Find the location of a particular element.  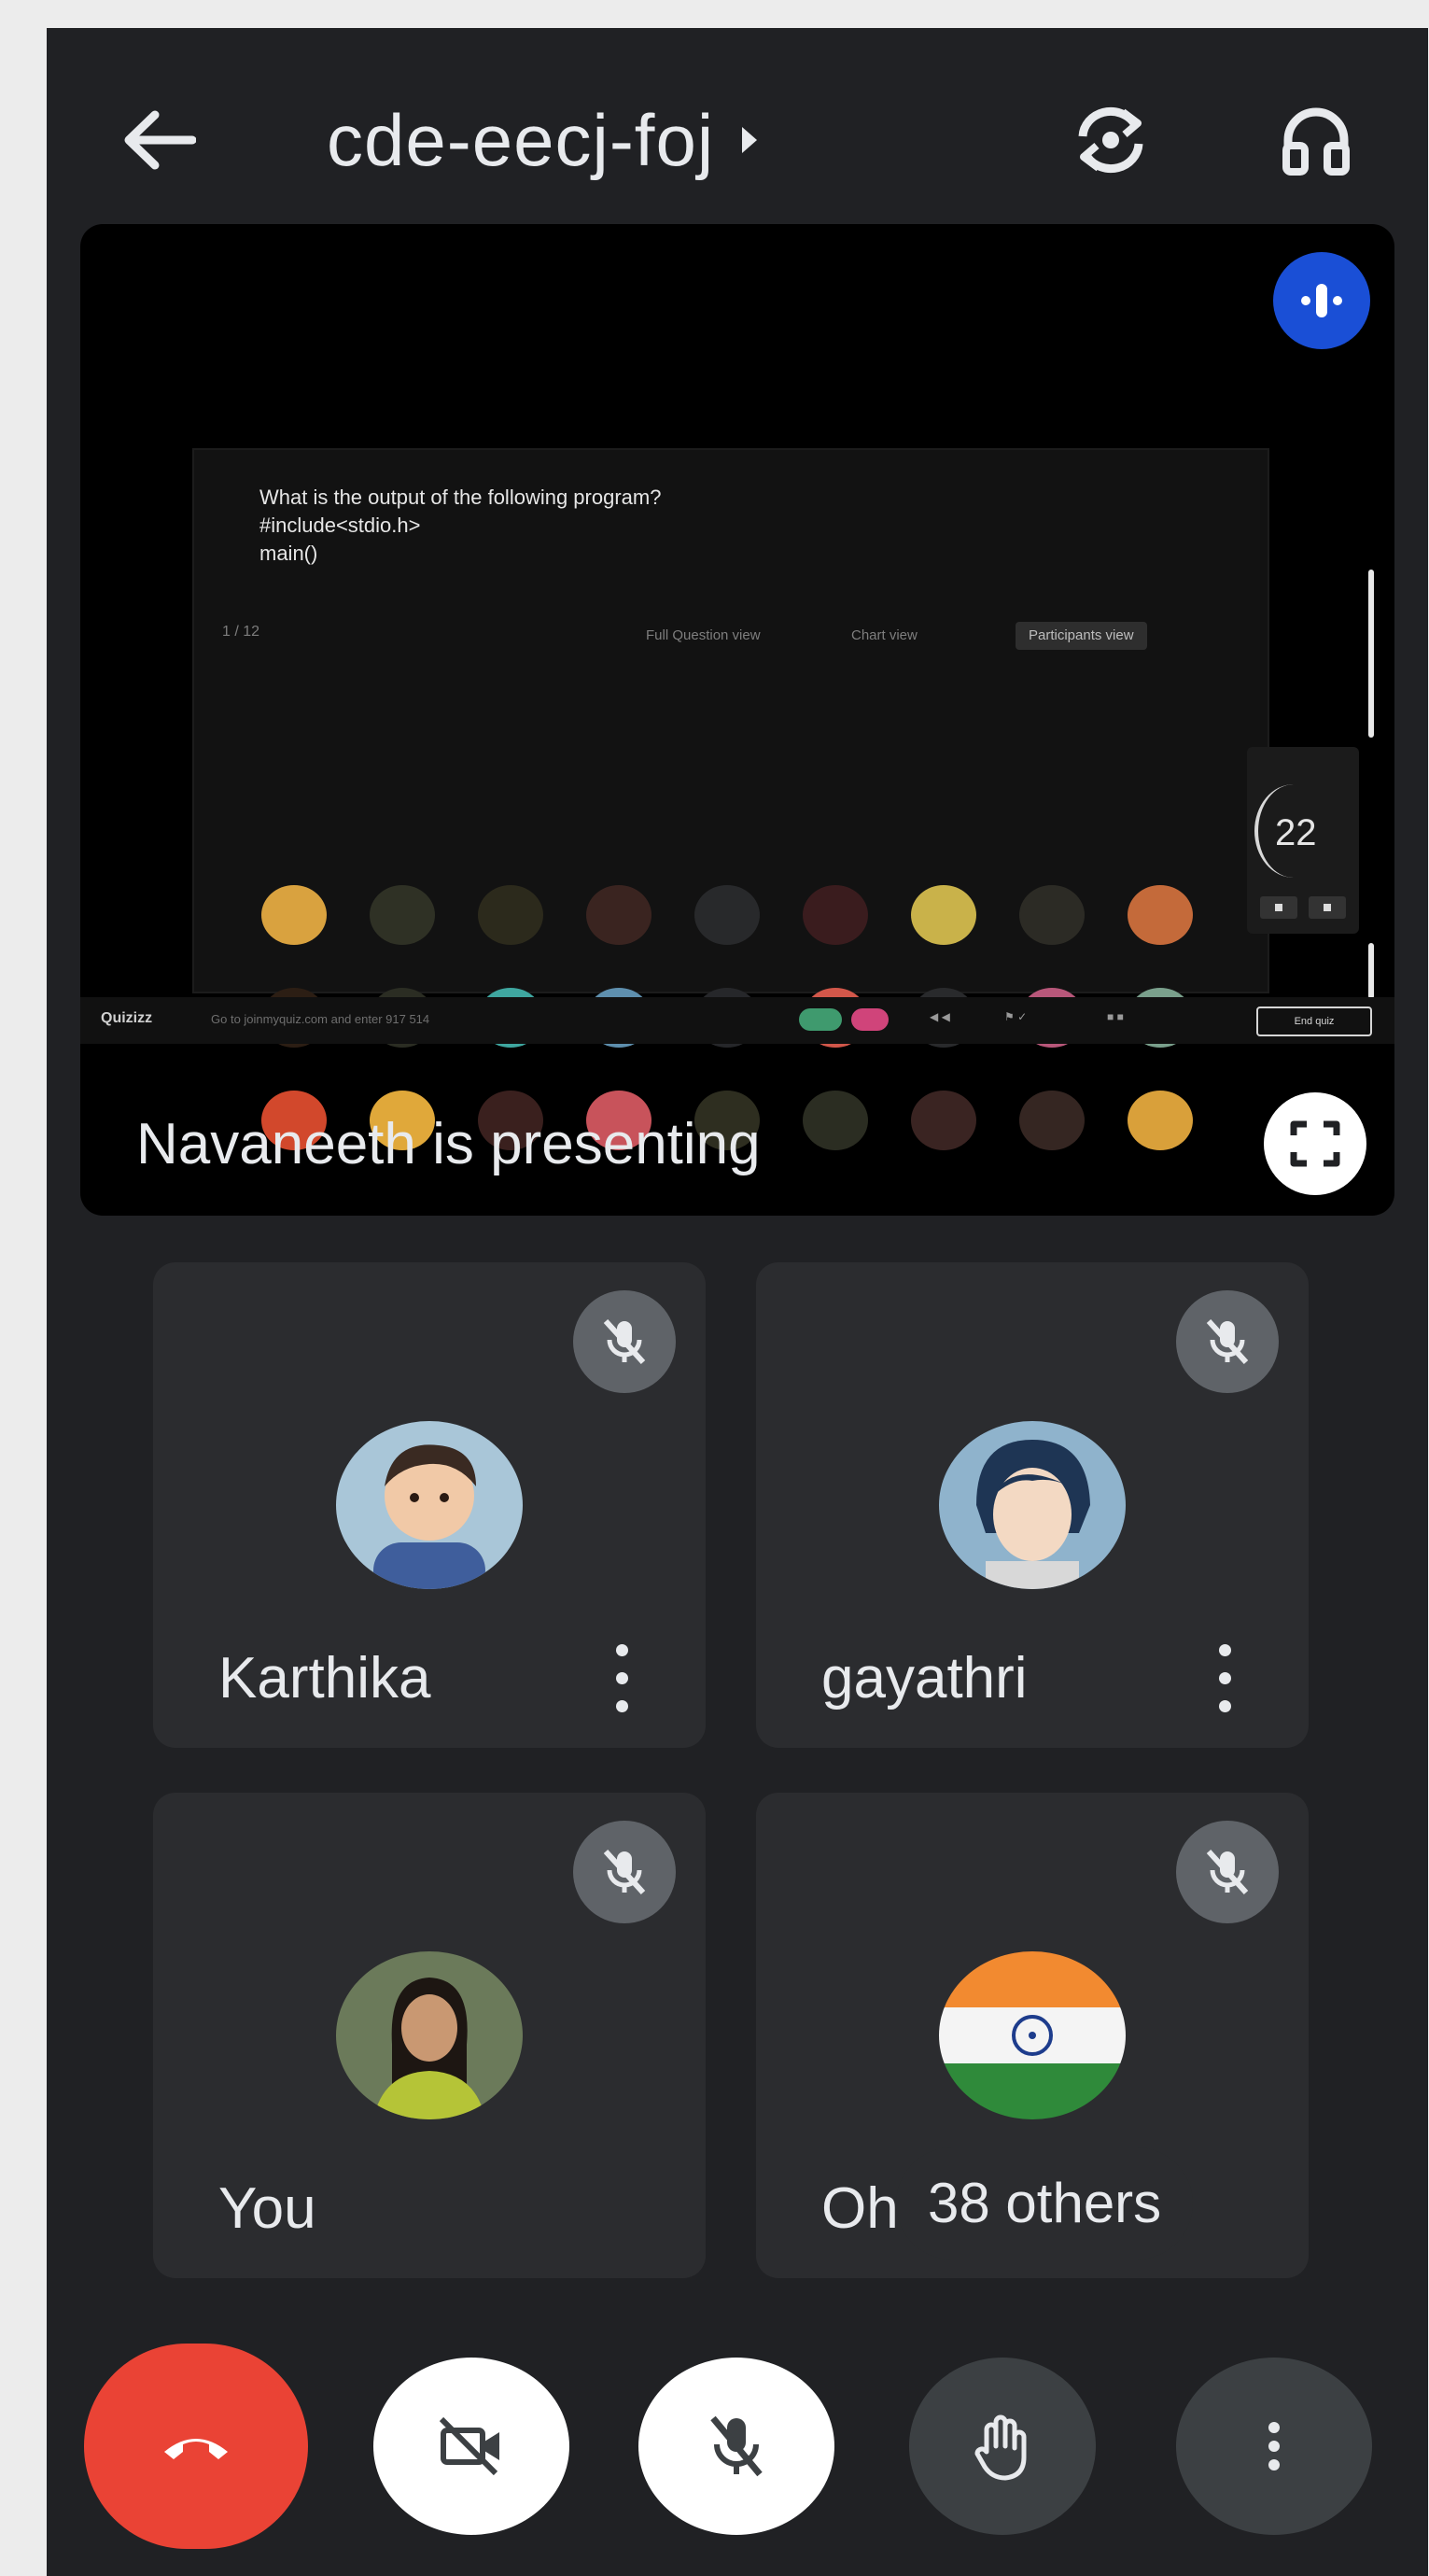

fullscreen-icon is located at coordinates (1315, 1144).